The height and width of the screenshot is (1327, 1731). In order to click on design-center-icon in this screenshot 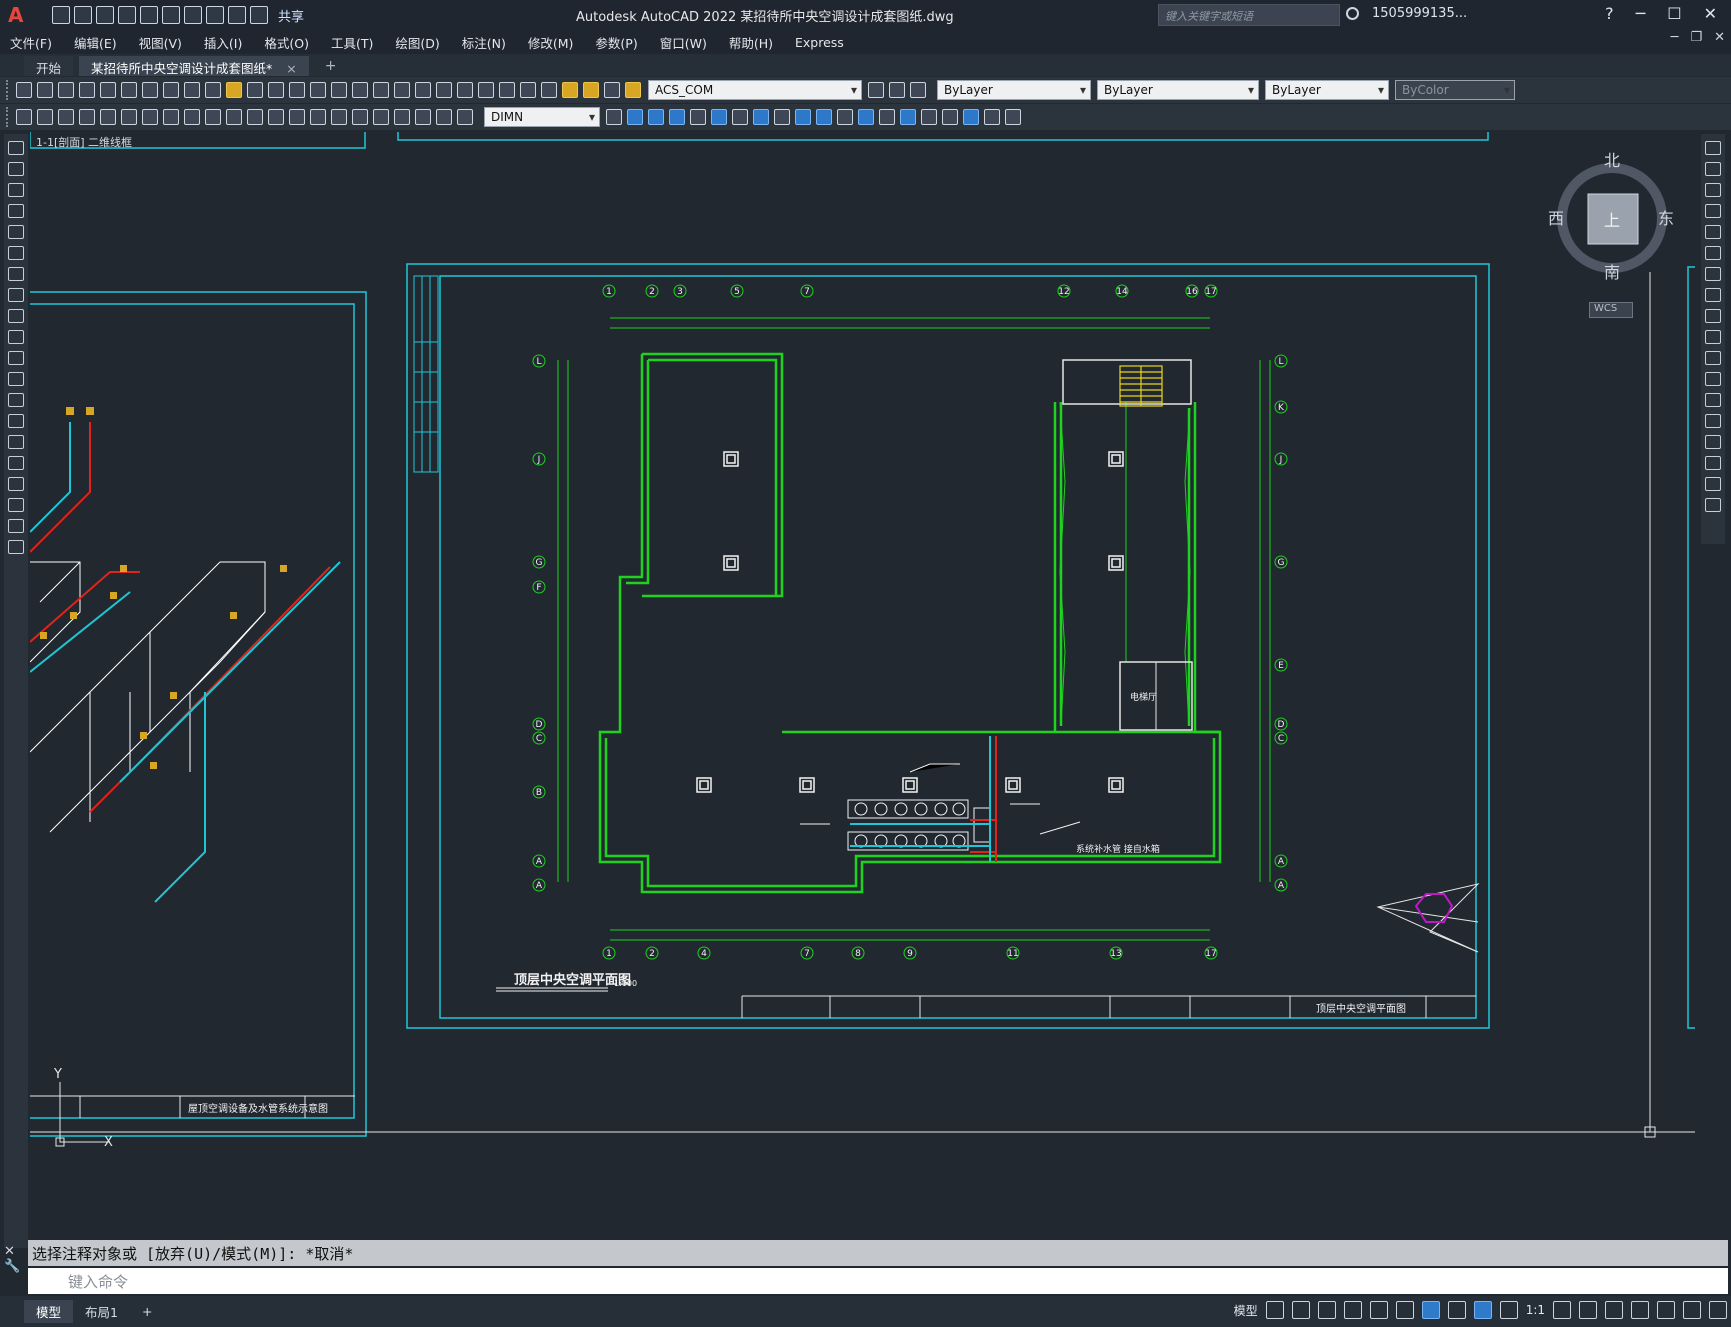, I will do `click(423, 90)`.